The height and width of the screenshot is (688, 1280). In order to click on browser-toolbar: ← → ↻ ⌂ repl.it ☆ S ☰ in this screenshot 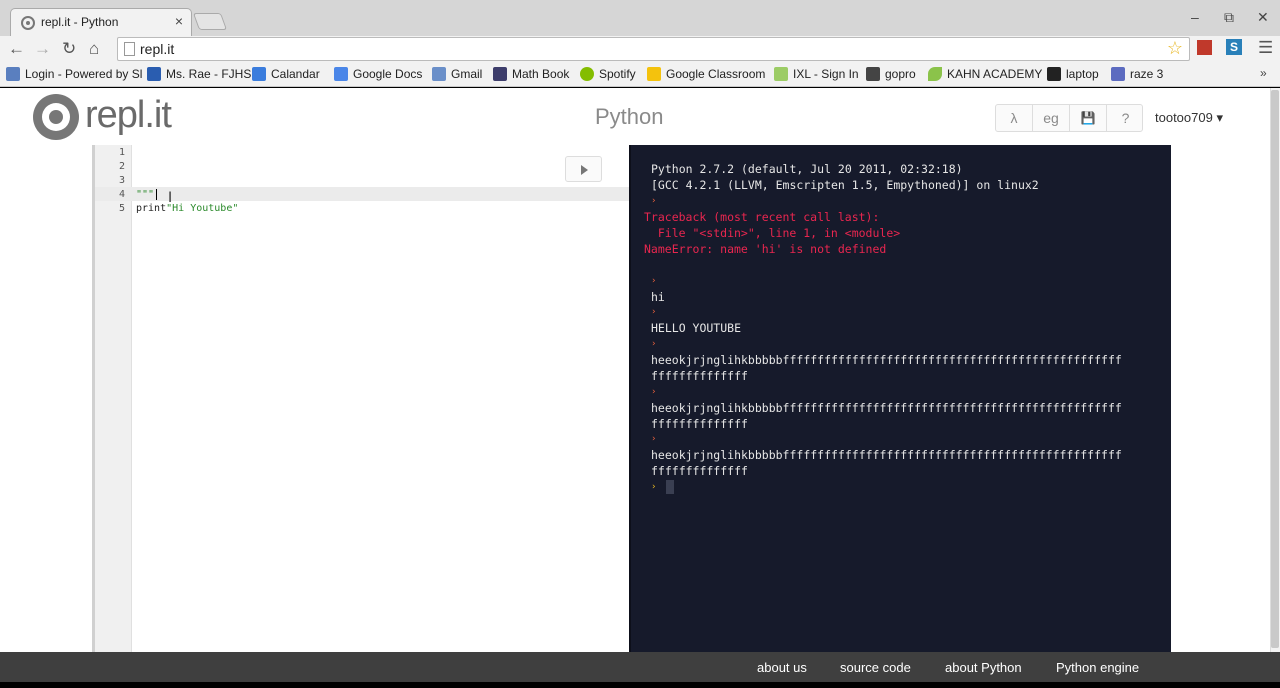, I will do `click(640, 49)`.